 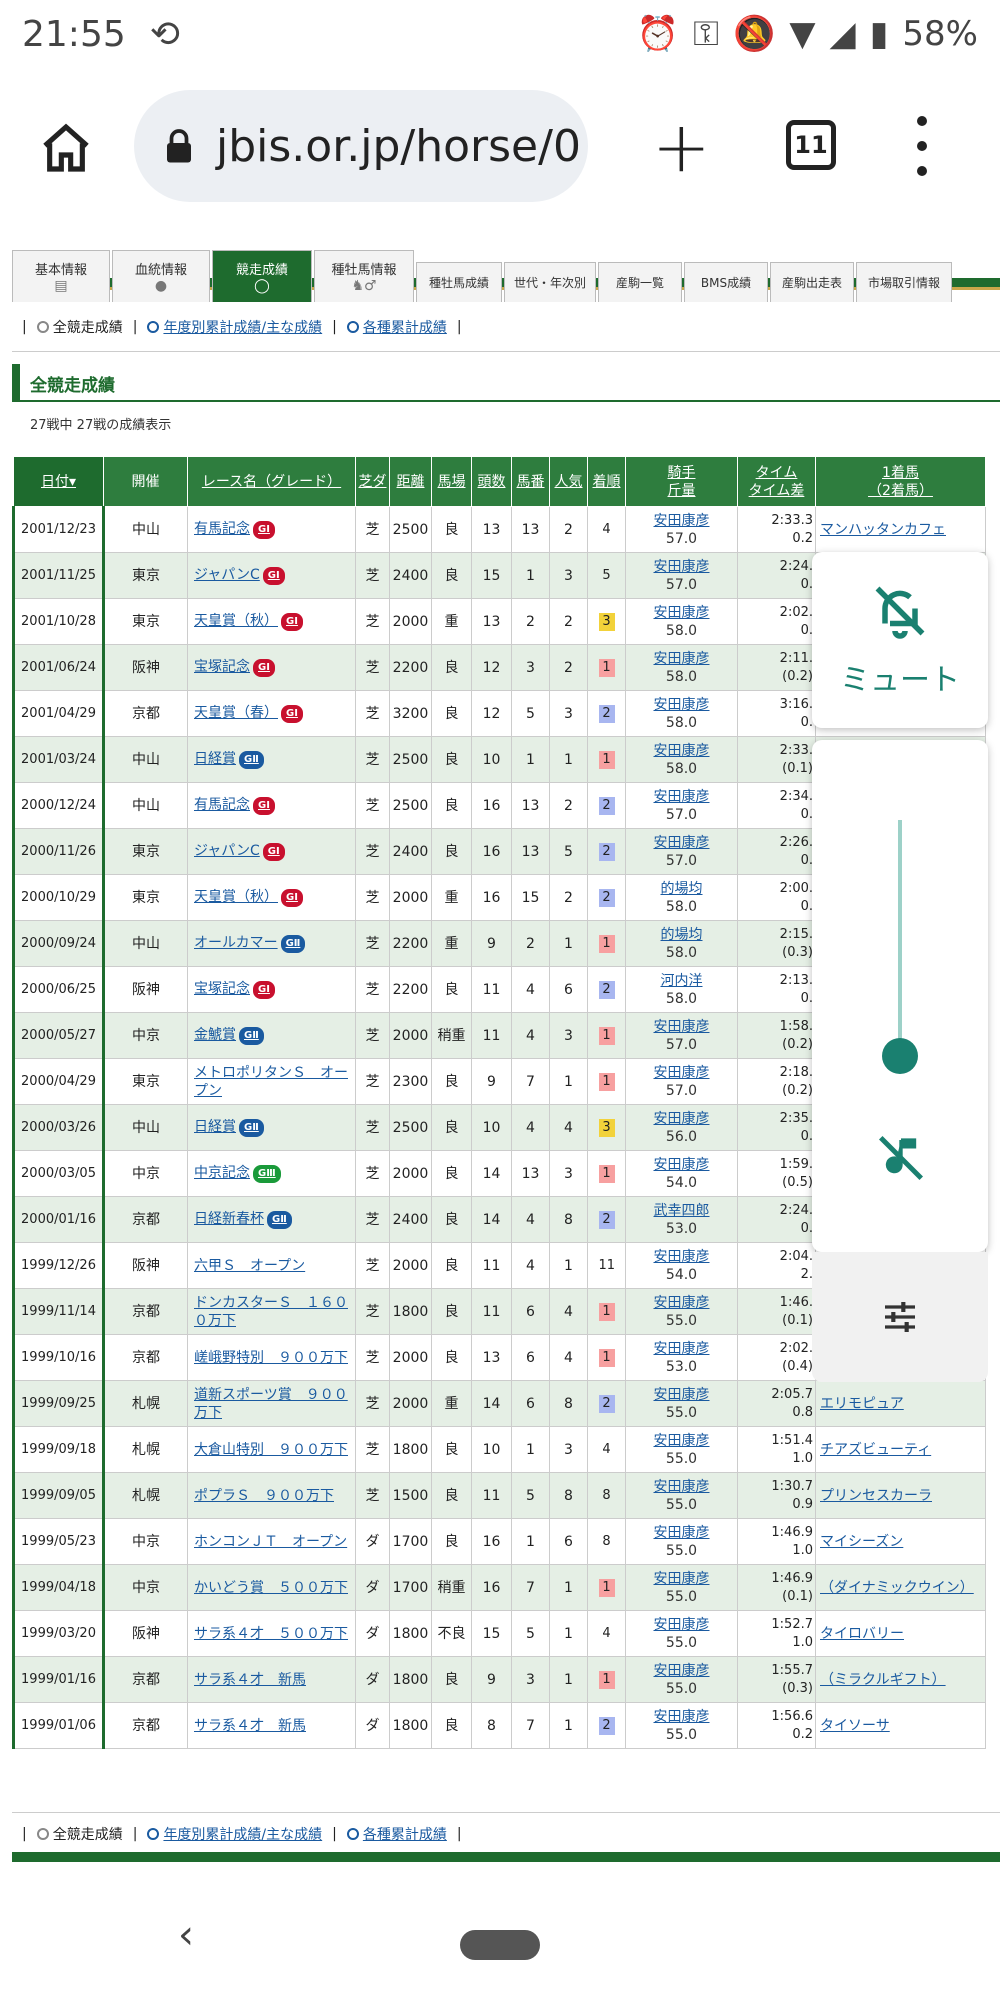 I want to click on race-name-link: 中京記念 GⅢ, so click(x=271, y=1173).